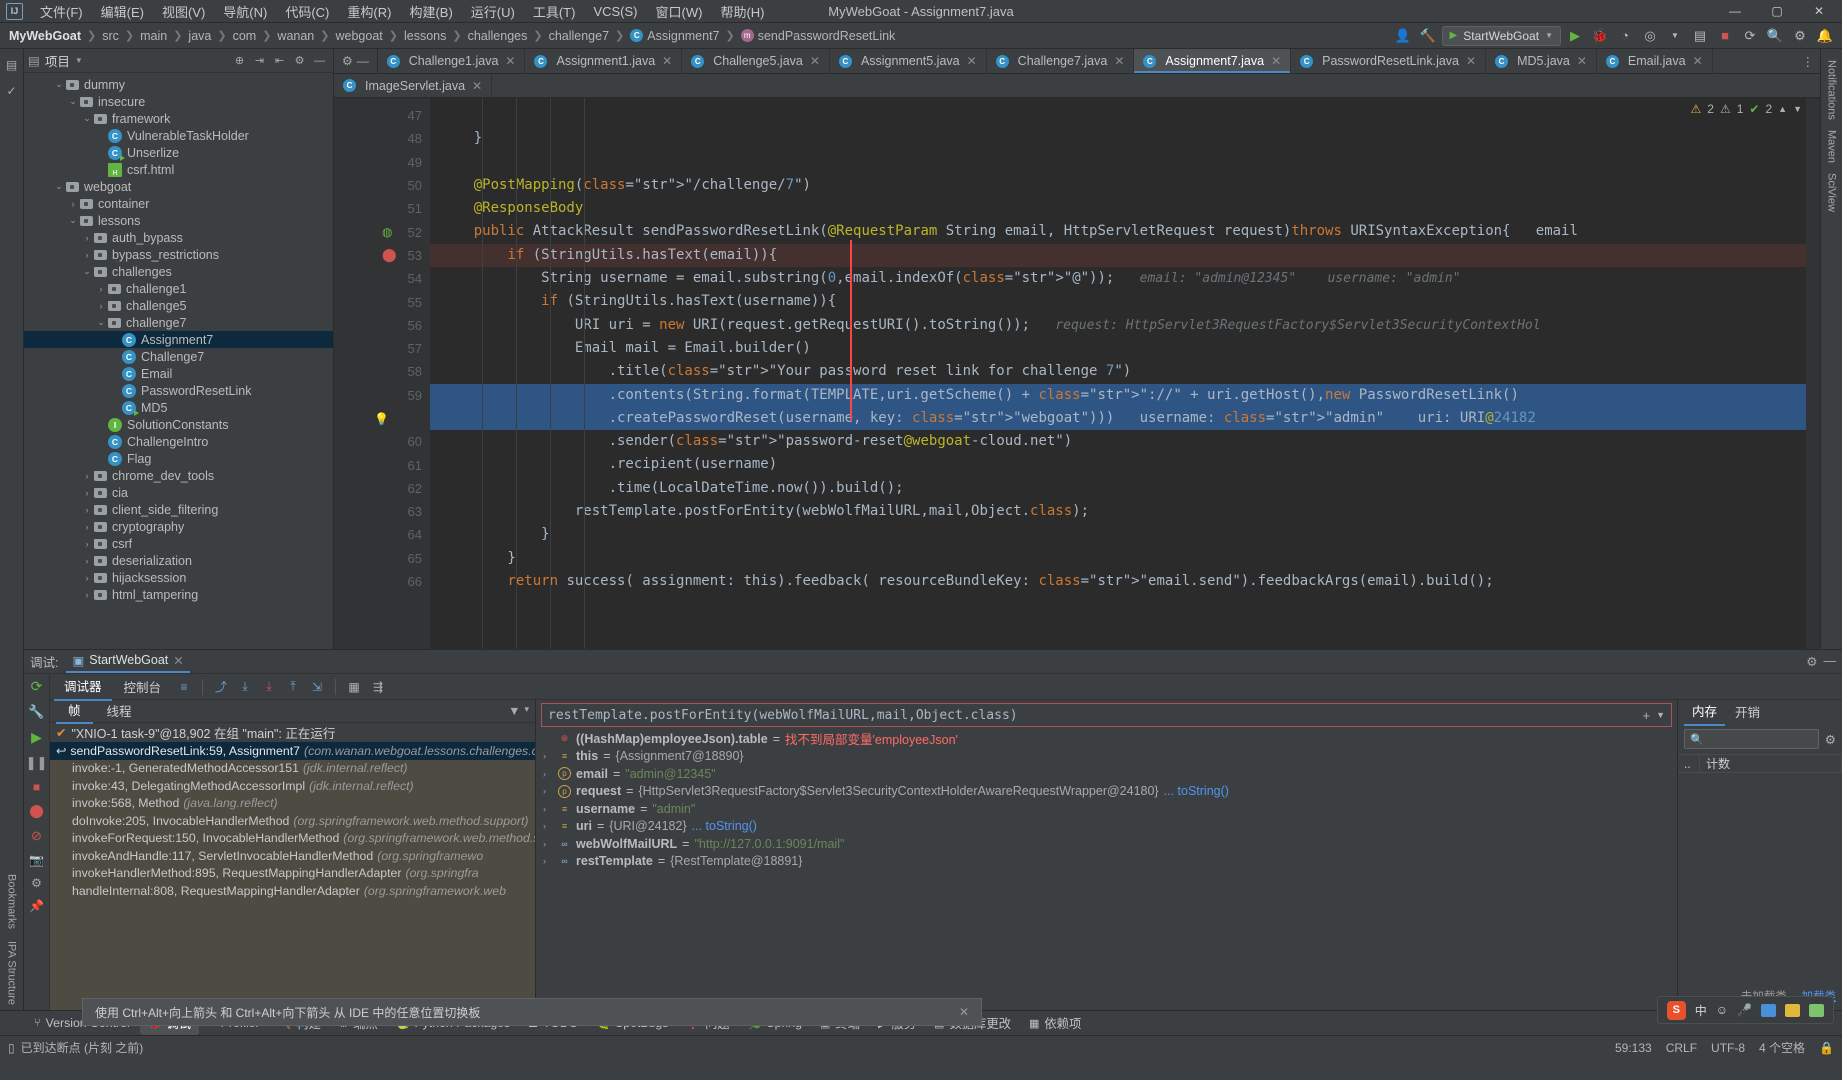 The image size is (1842, 1080). Describe the element at coordinates (1705, 712) in the screenshot. I see `tab-memory: 内存` at that location.